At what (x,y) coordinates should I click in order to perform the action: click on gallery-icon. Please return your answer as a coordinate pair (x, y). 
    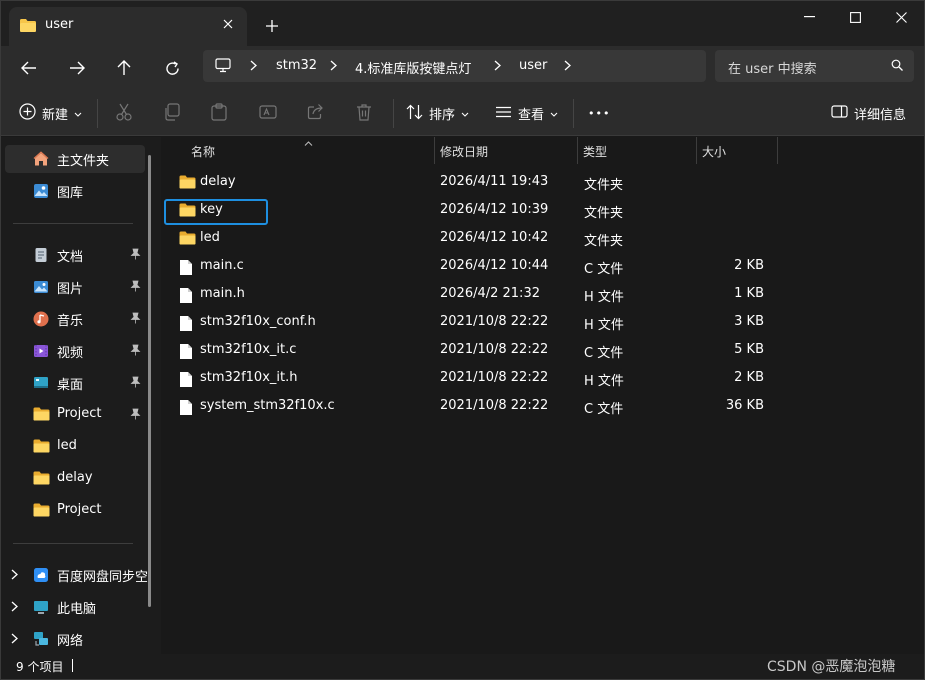
    Looking at the image, I should click on (41, 191).